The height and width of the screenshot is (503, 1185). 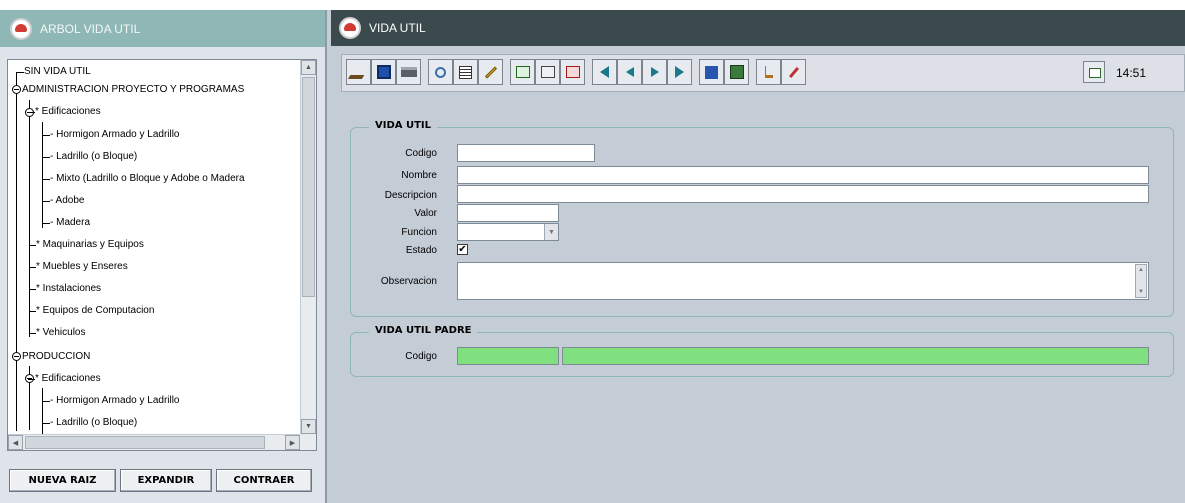 I want to click on tree-vertical-scrollbar: ▲ ▼, so click(x=308, y=247).